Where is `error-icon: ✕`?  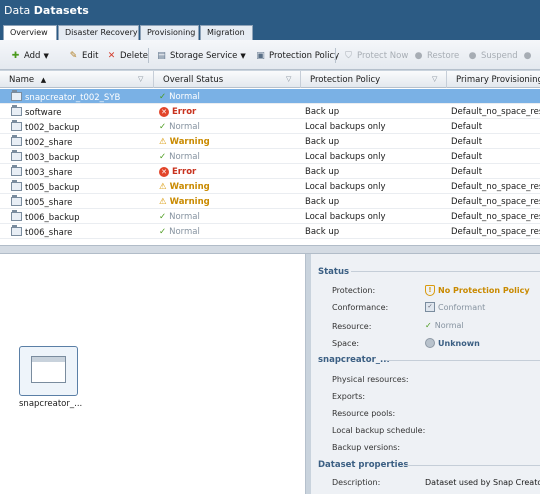 error-icon: ✕ is located at coordinates (164, 172).